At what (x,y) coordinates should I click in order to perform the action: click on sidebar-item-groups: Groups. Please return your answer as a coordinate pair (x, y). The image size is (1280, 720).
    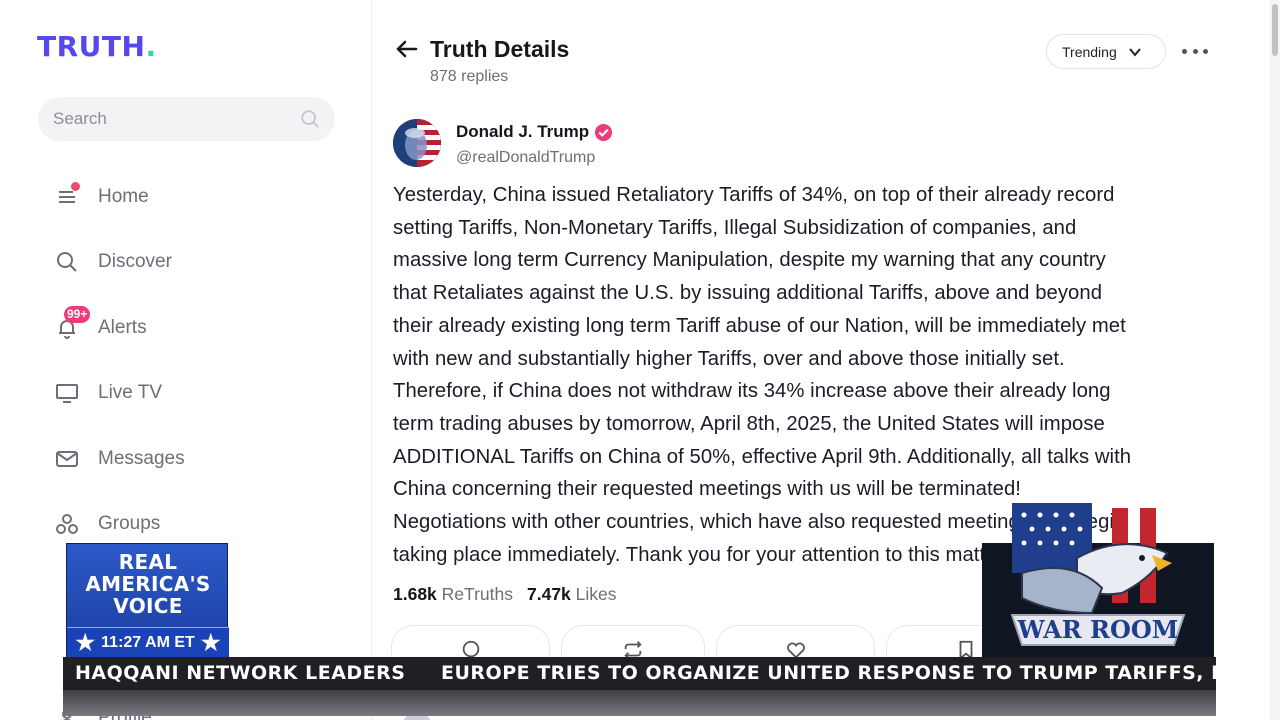
    Looking at the image, I should click on (184, 524).